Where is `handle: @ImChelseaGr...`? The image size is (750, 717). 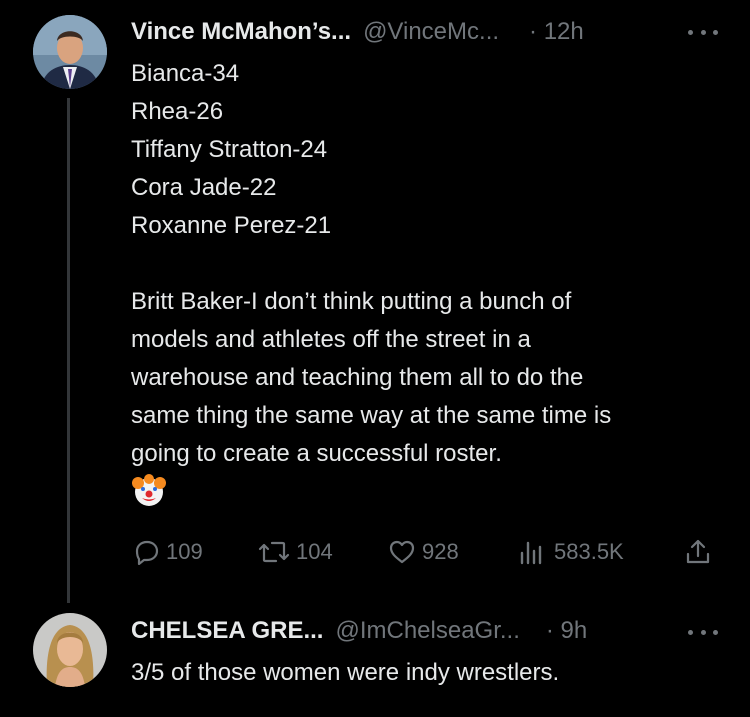
handle: @ImChelseaGr... is located at coordinates (427, 631).